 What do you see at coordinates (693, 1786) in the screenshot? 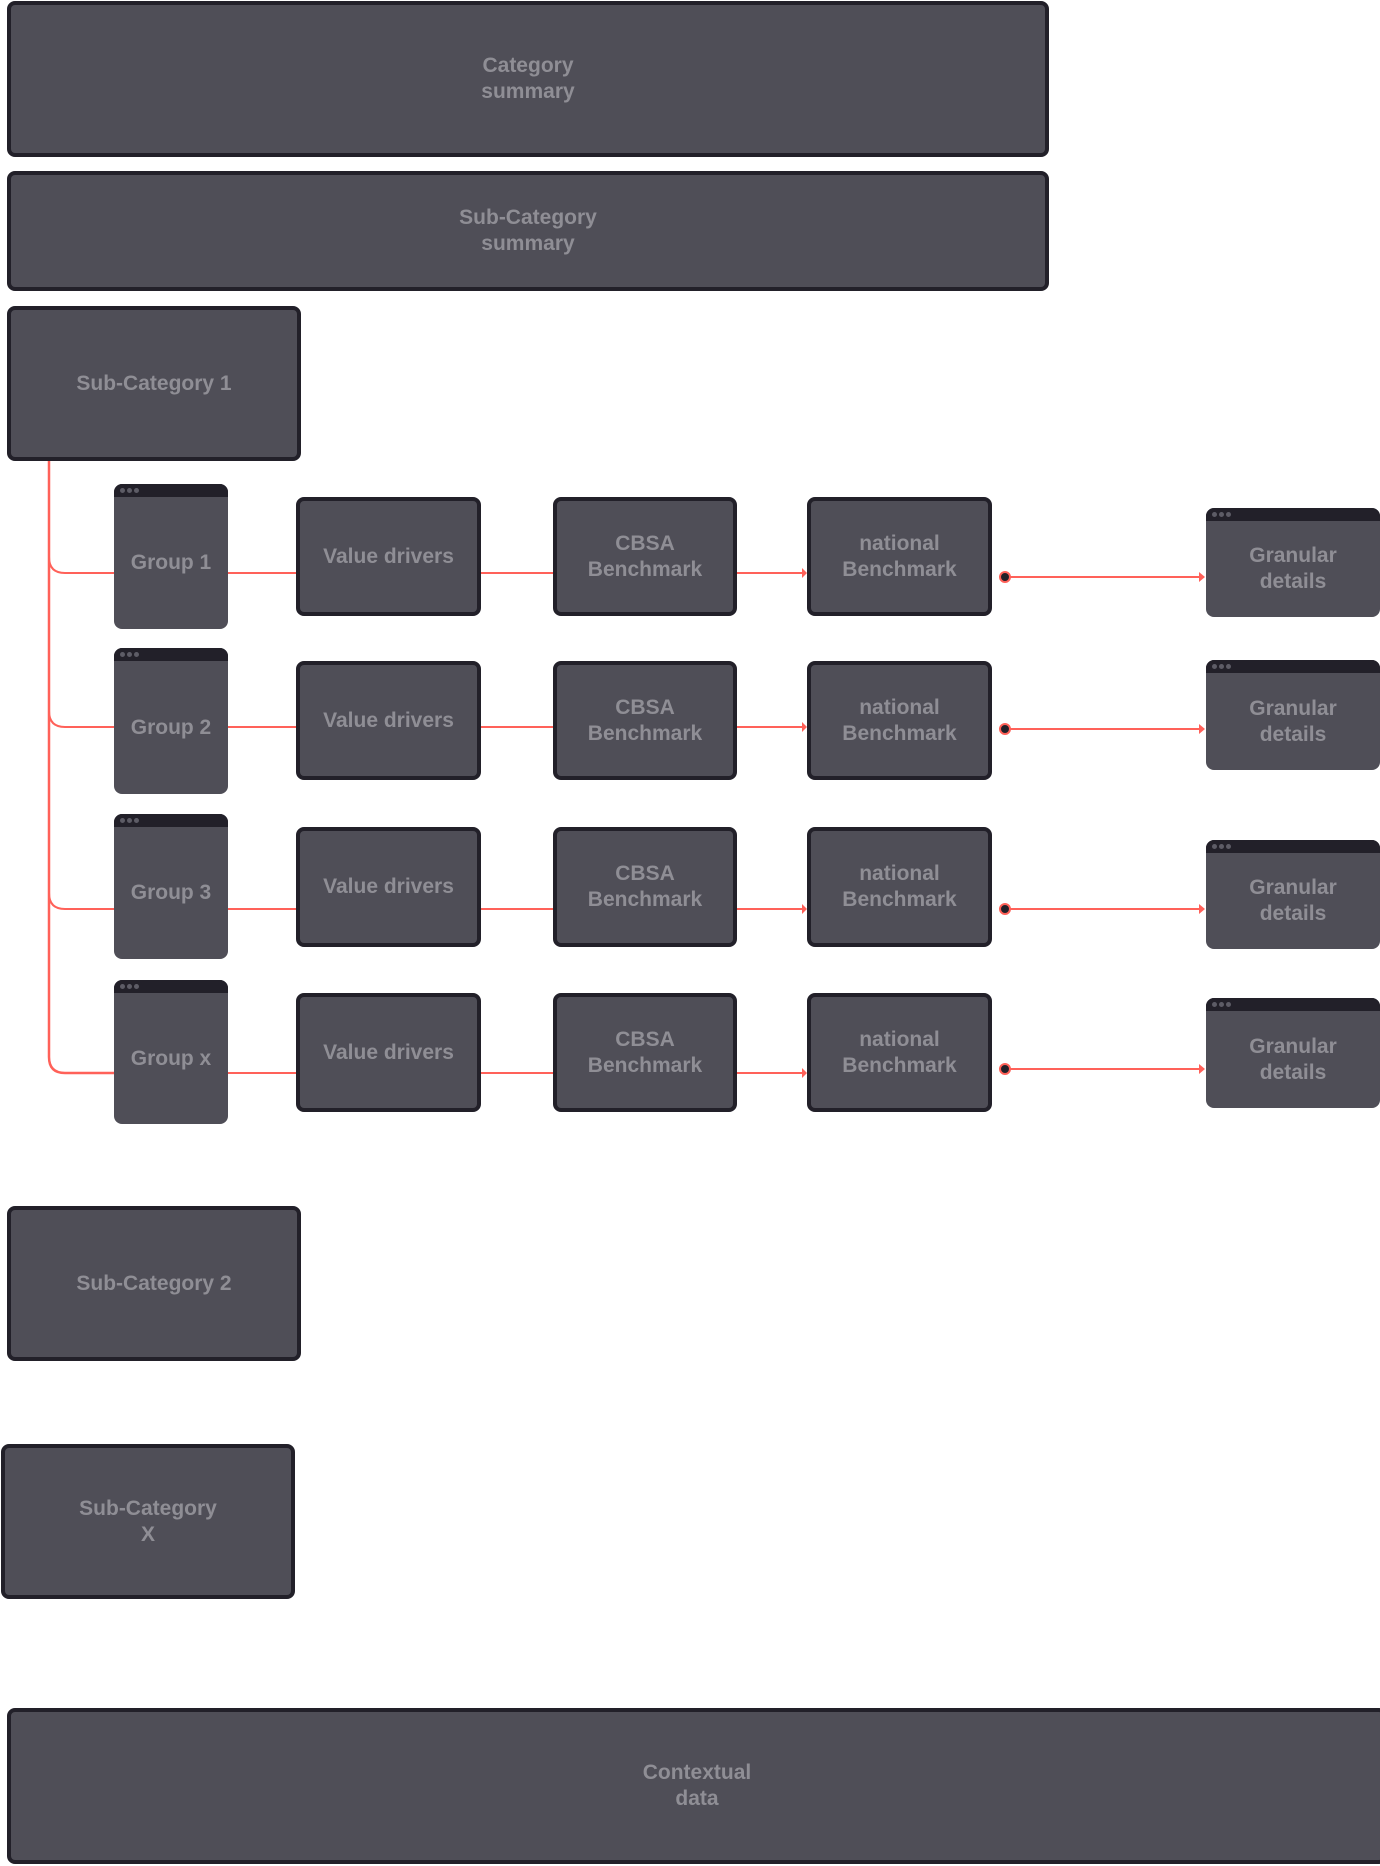
I see `contextual-data: Contextual data` at bounding box center [693, 1786].